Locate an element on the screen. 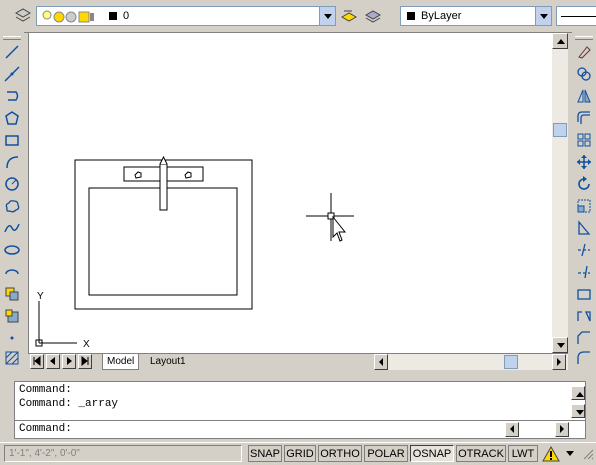 The width and height of the screenshot is (596, 465). break-at-point-icon is located at coordinates (584, 294).